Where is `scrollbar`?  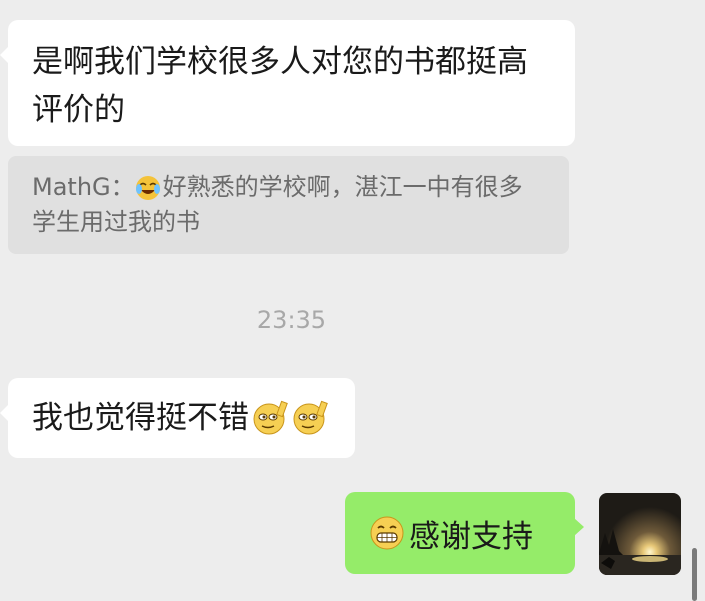
scrollbar is located at coordinates (694, 574).